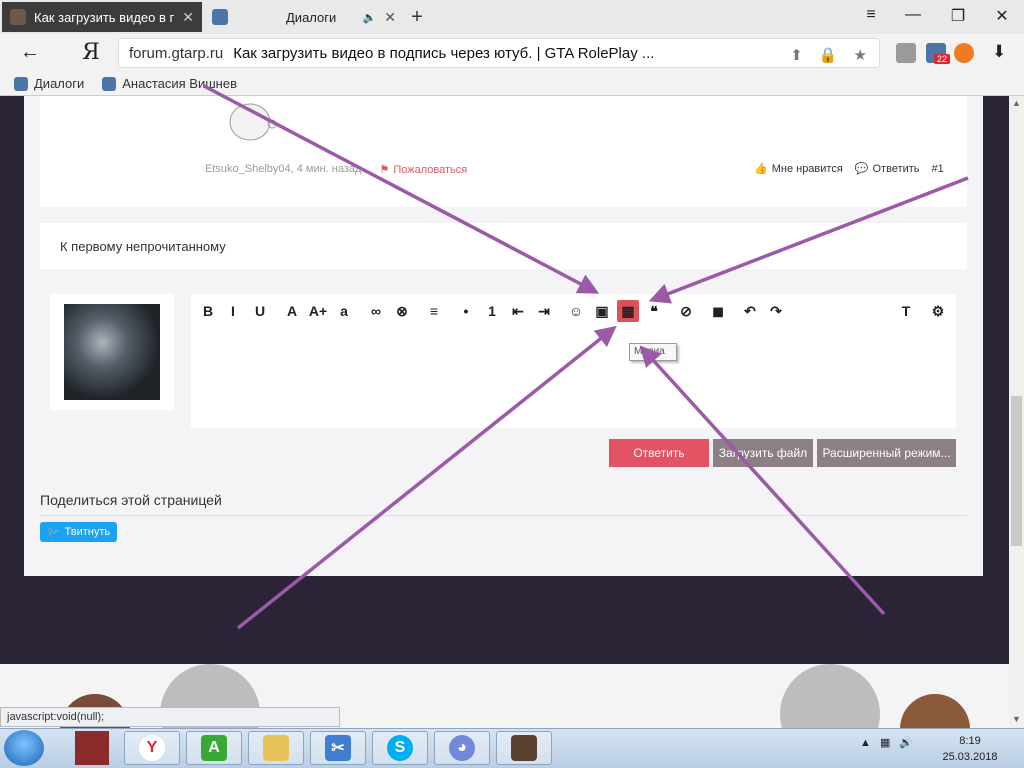  What do you see at coordinates (686, 311) in the screenshot?
I see `spoiler-icon: ⊘` at bounding box center [686, 311].